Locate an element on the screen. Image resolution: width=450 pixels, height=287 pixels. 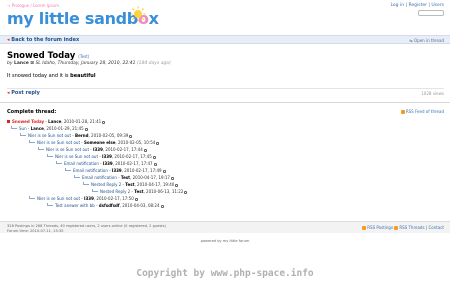
rss-thread-label: RSS Feed of thread is located at coordinates (424, 111).